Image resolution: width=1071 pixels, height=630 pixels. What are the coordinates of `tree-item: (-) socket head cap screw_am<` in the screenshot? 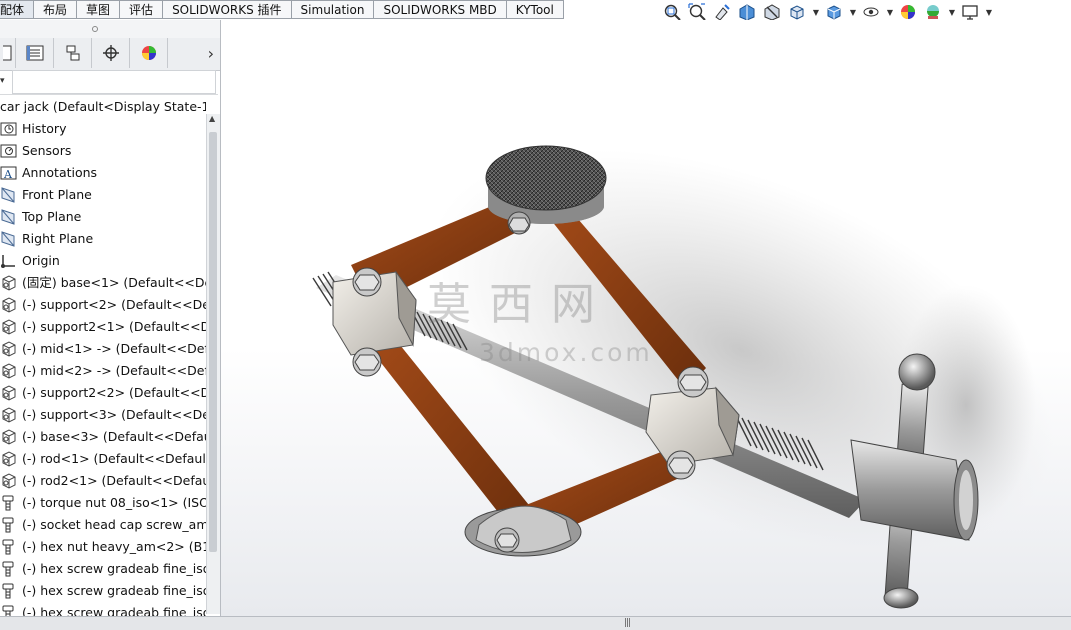 It's located at (103, 525).